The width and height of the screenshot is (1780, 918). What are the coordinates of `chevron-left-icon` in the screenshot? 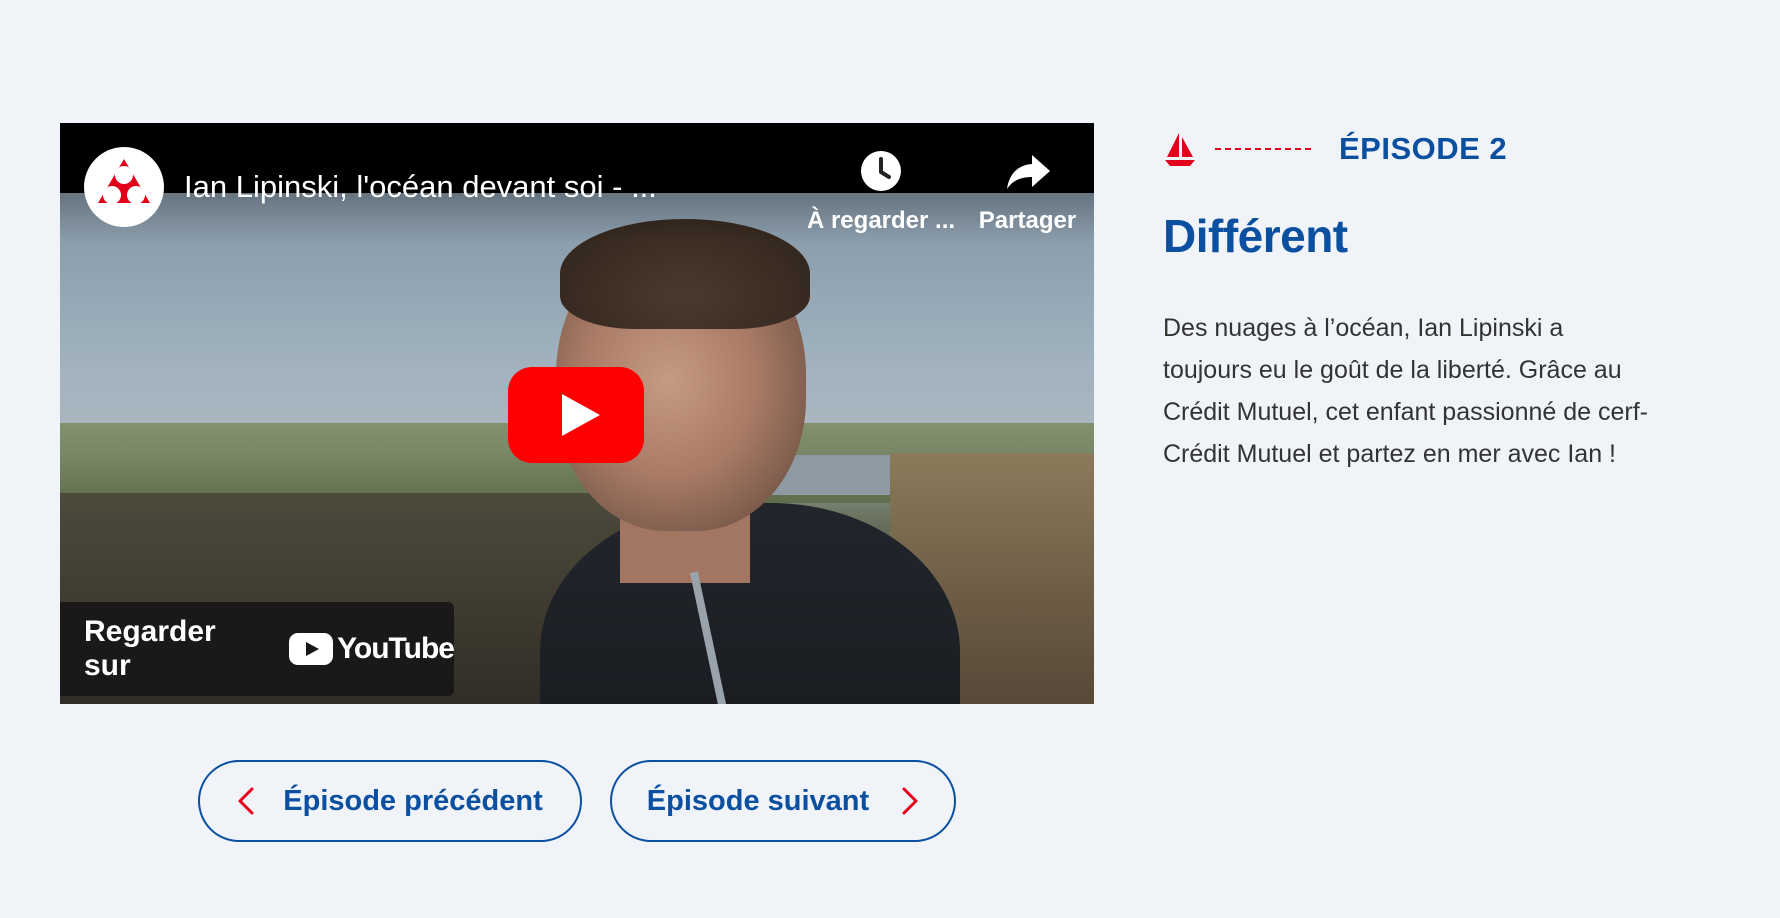 It's located at (246, 801).